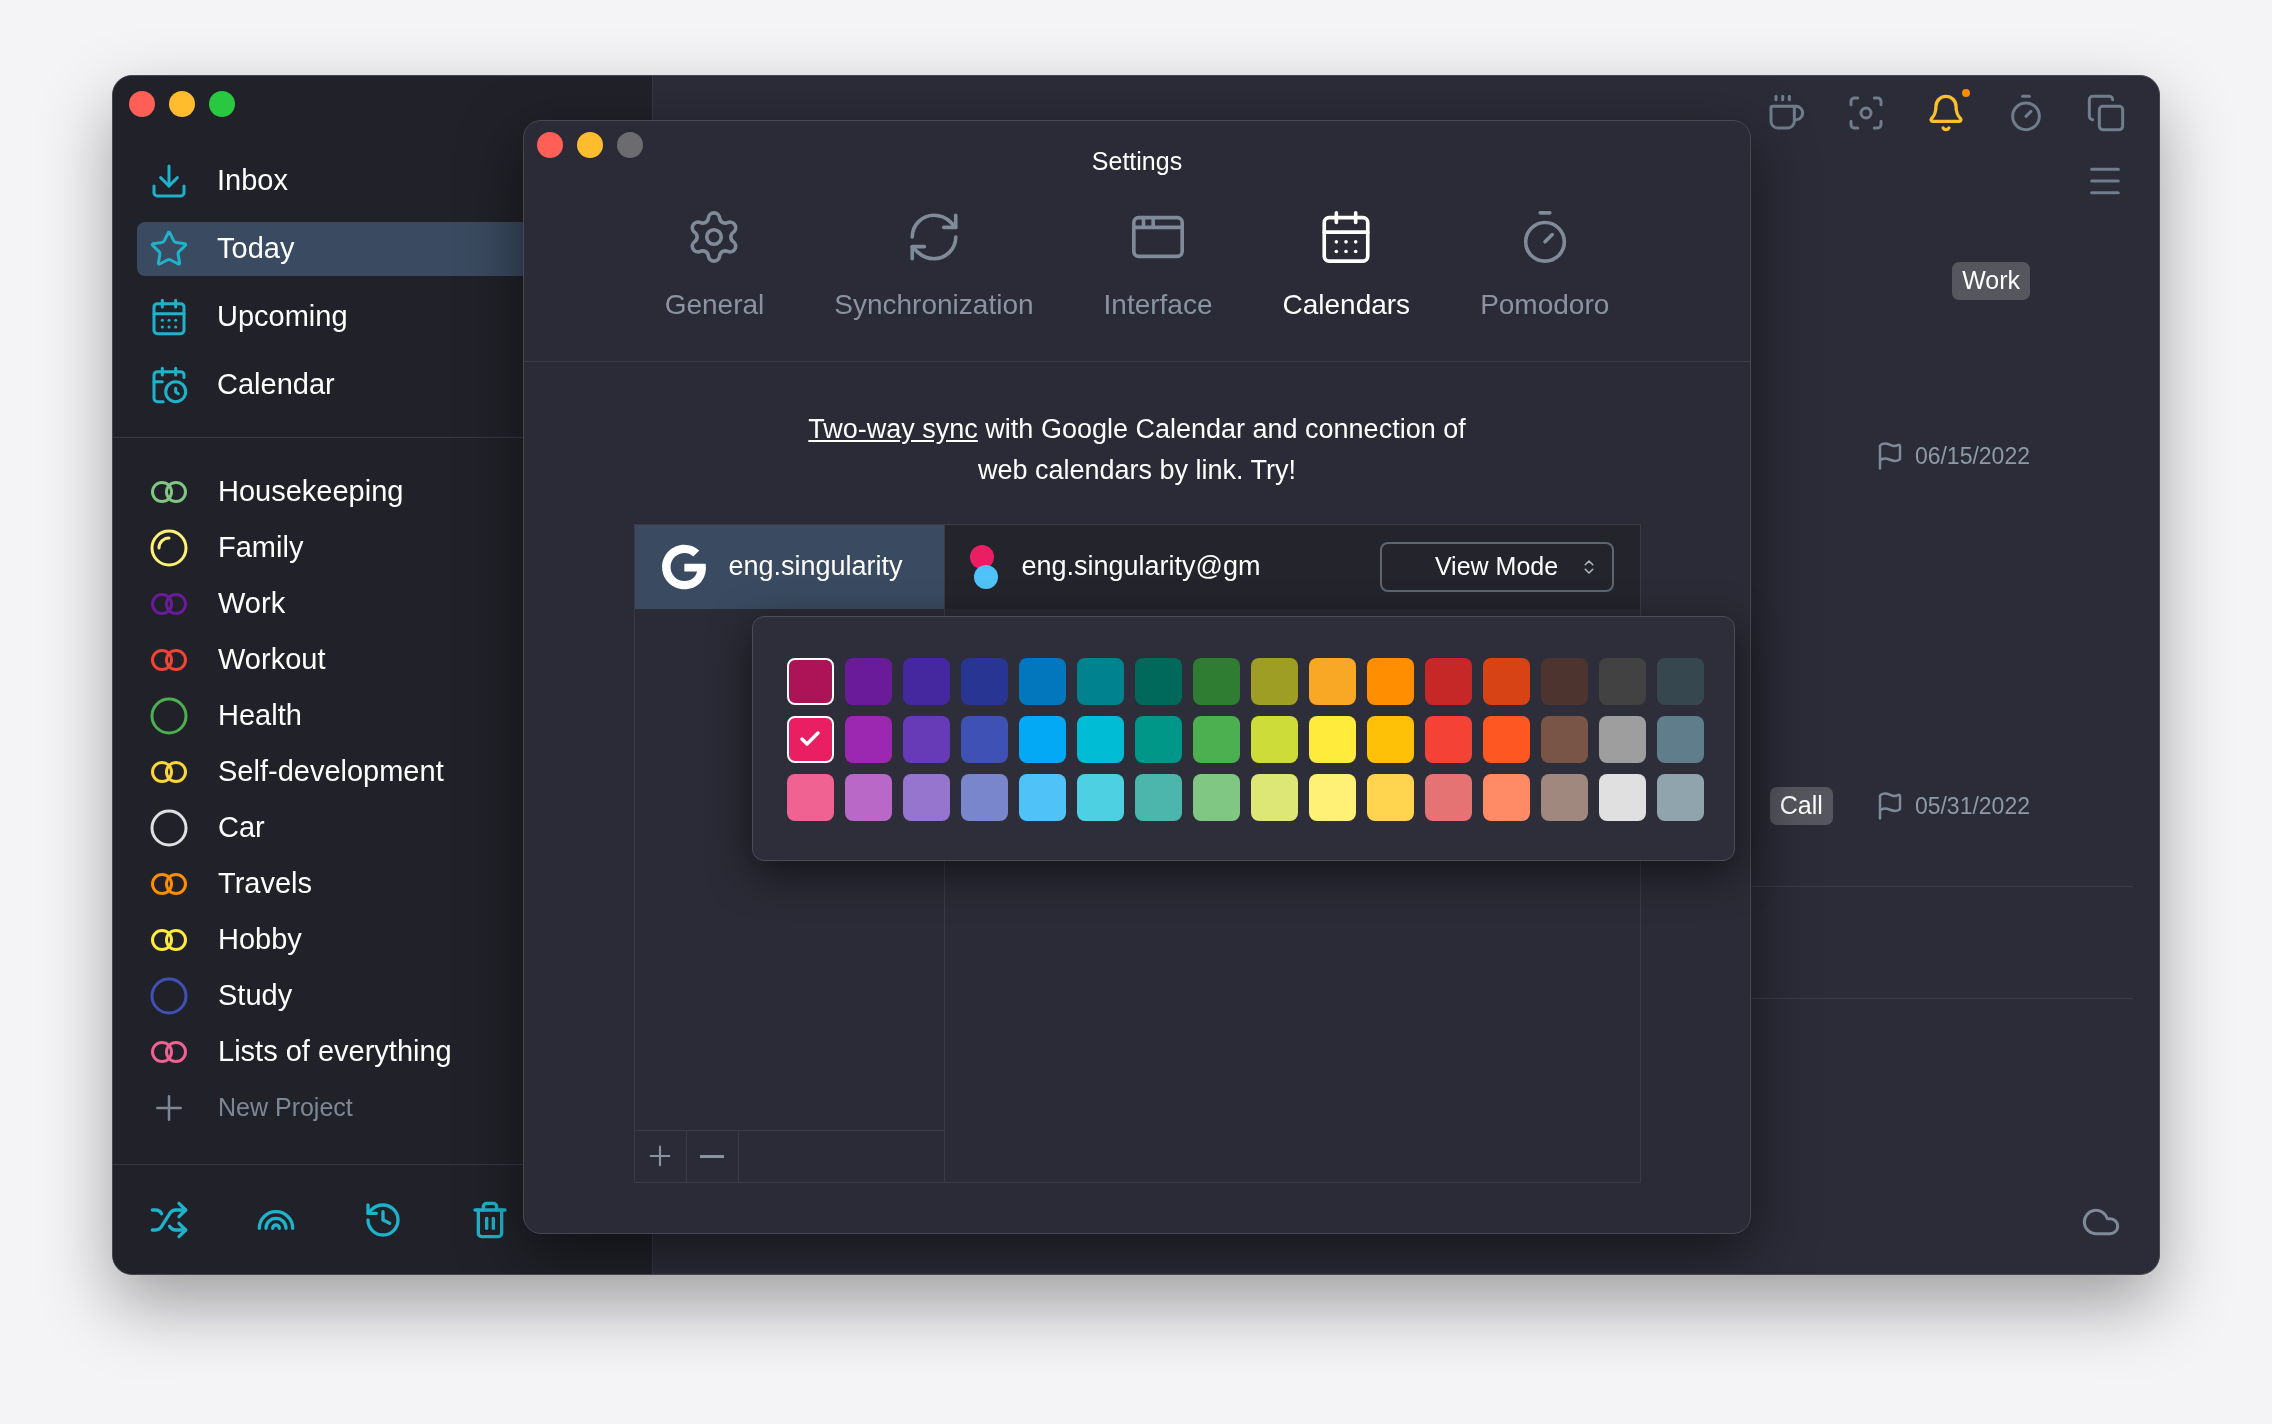 This screenshot has height=1424, width=2272. What do you see at coordinates (382, 1108) in the screenshot?
I see `new-project-button: New Project` at bounding box center [382, 1108].